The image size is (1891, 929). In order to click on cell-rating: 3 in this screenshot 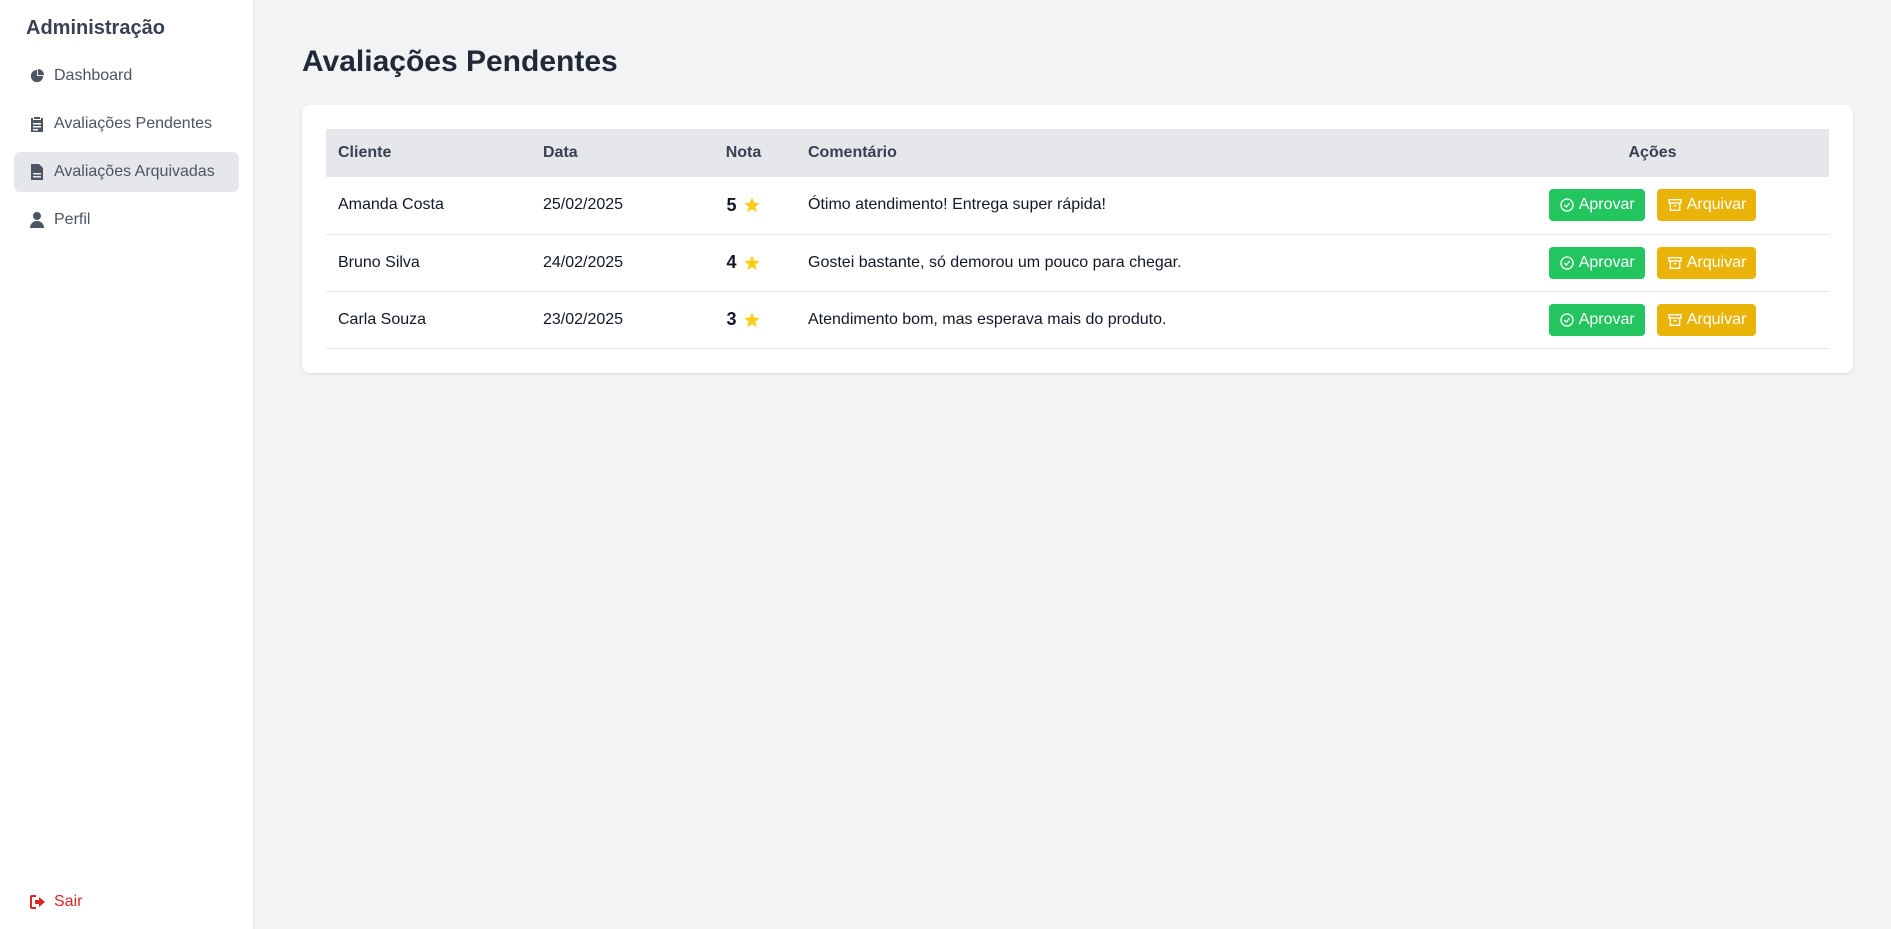, I will do `click(743, 319)`.